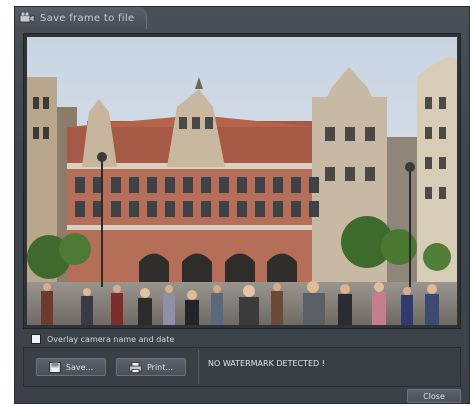 The image size is (474, 406). What do you see at coordinates (135, 367) in the screenshot?
I see `printer-icon` at bounding box center [135, 367].